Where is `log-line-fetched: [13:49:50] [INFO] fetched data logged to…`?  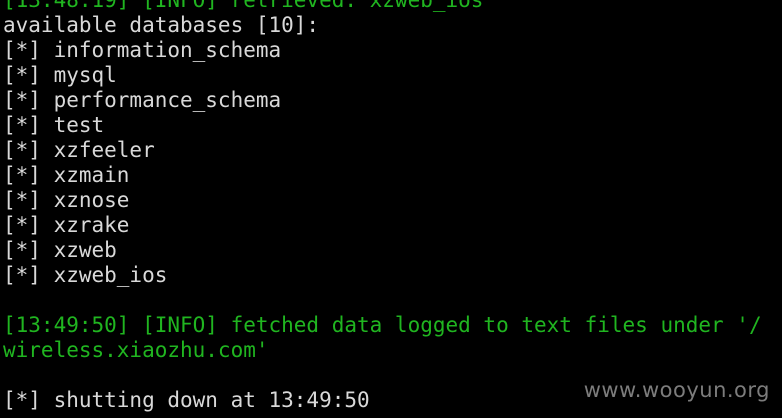
log-line-fetched: [13:49:50] [INFO] fetched data logged to… is located at coordinates (382, 325).